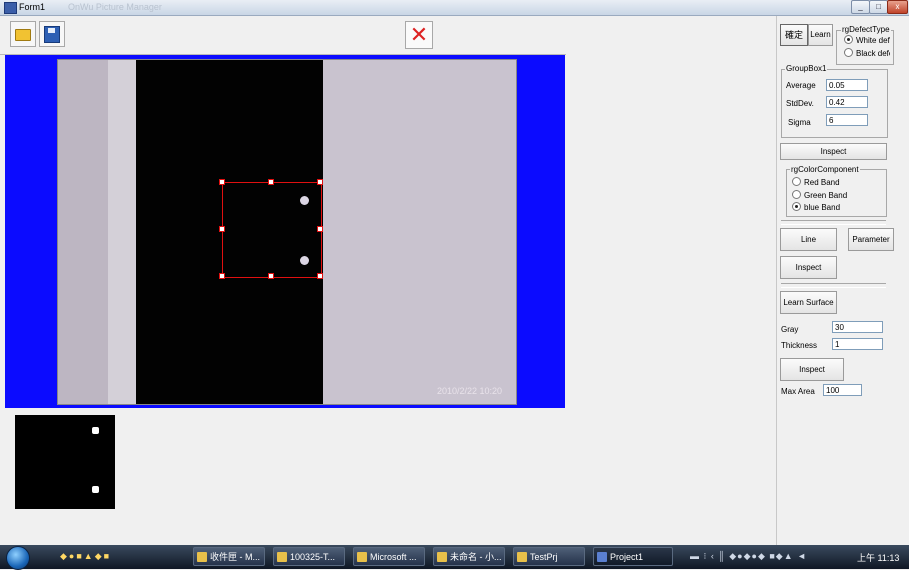  I want to click on stddev-label: StdDev., so click(800, 103).